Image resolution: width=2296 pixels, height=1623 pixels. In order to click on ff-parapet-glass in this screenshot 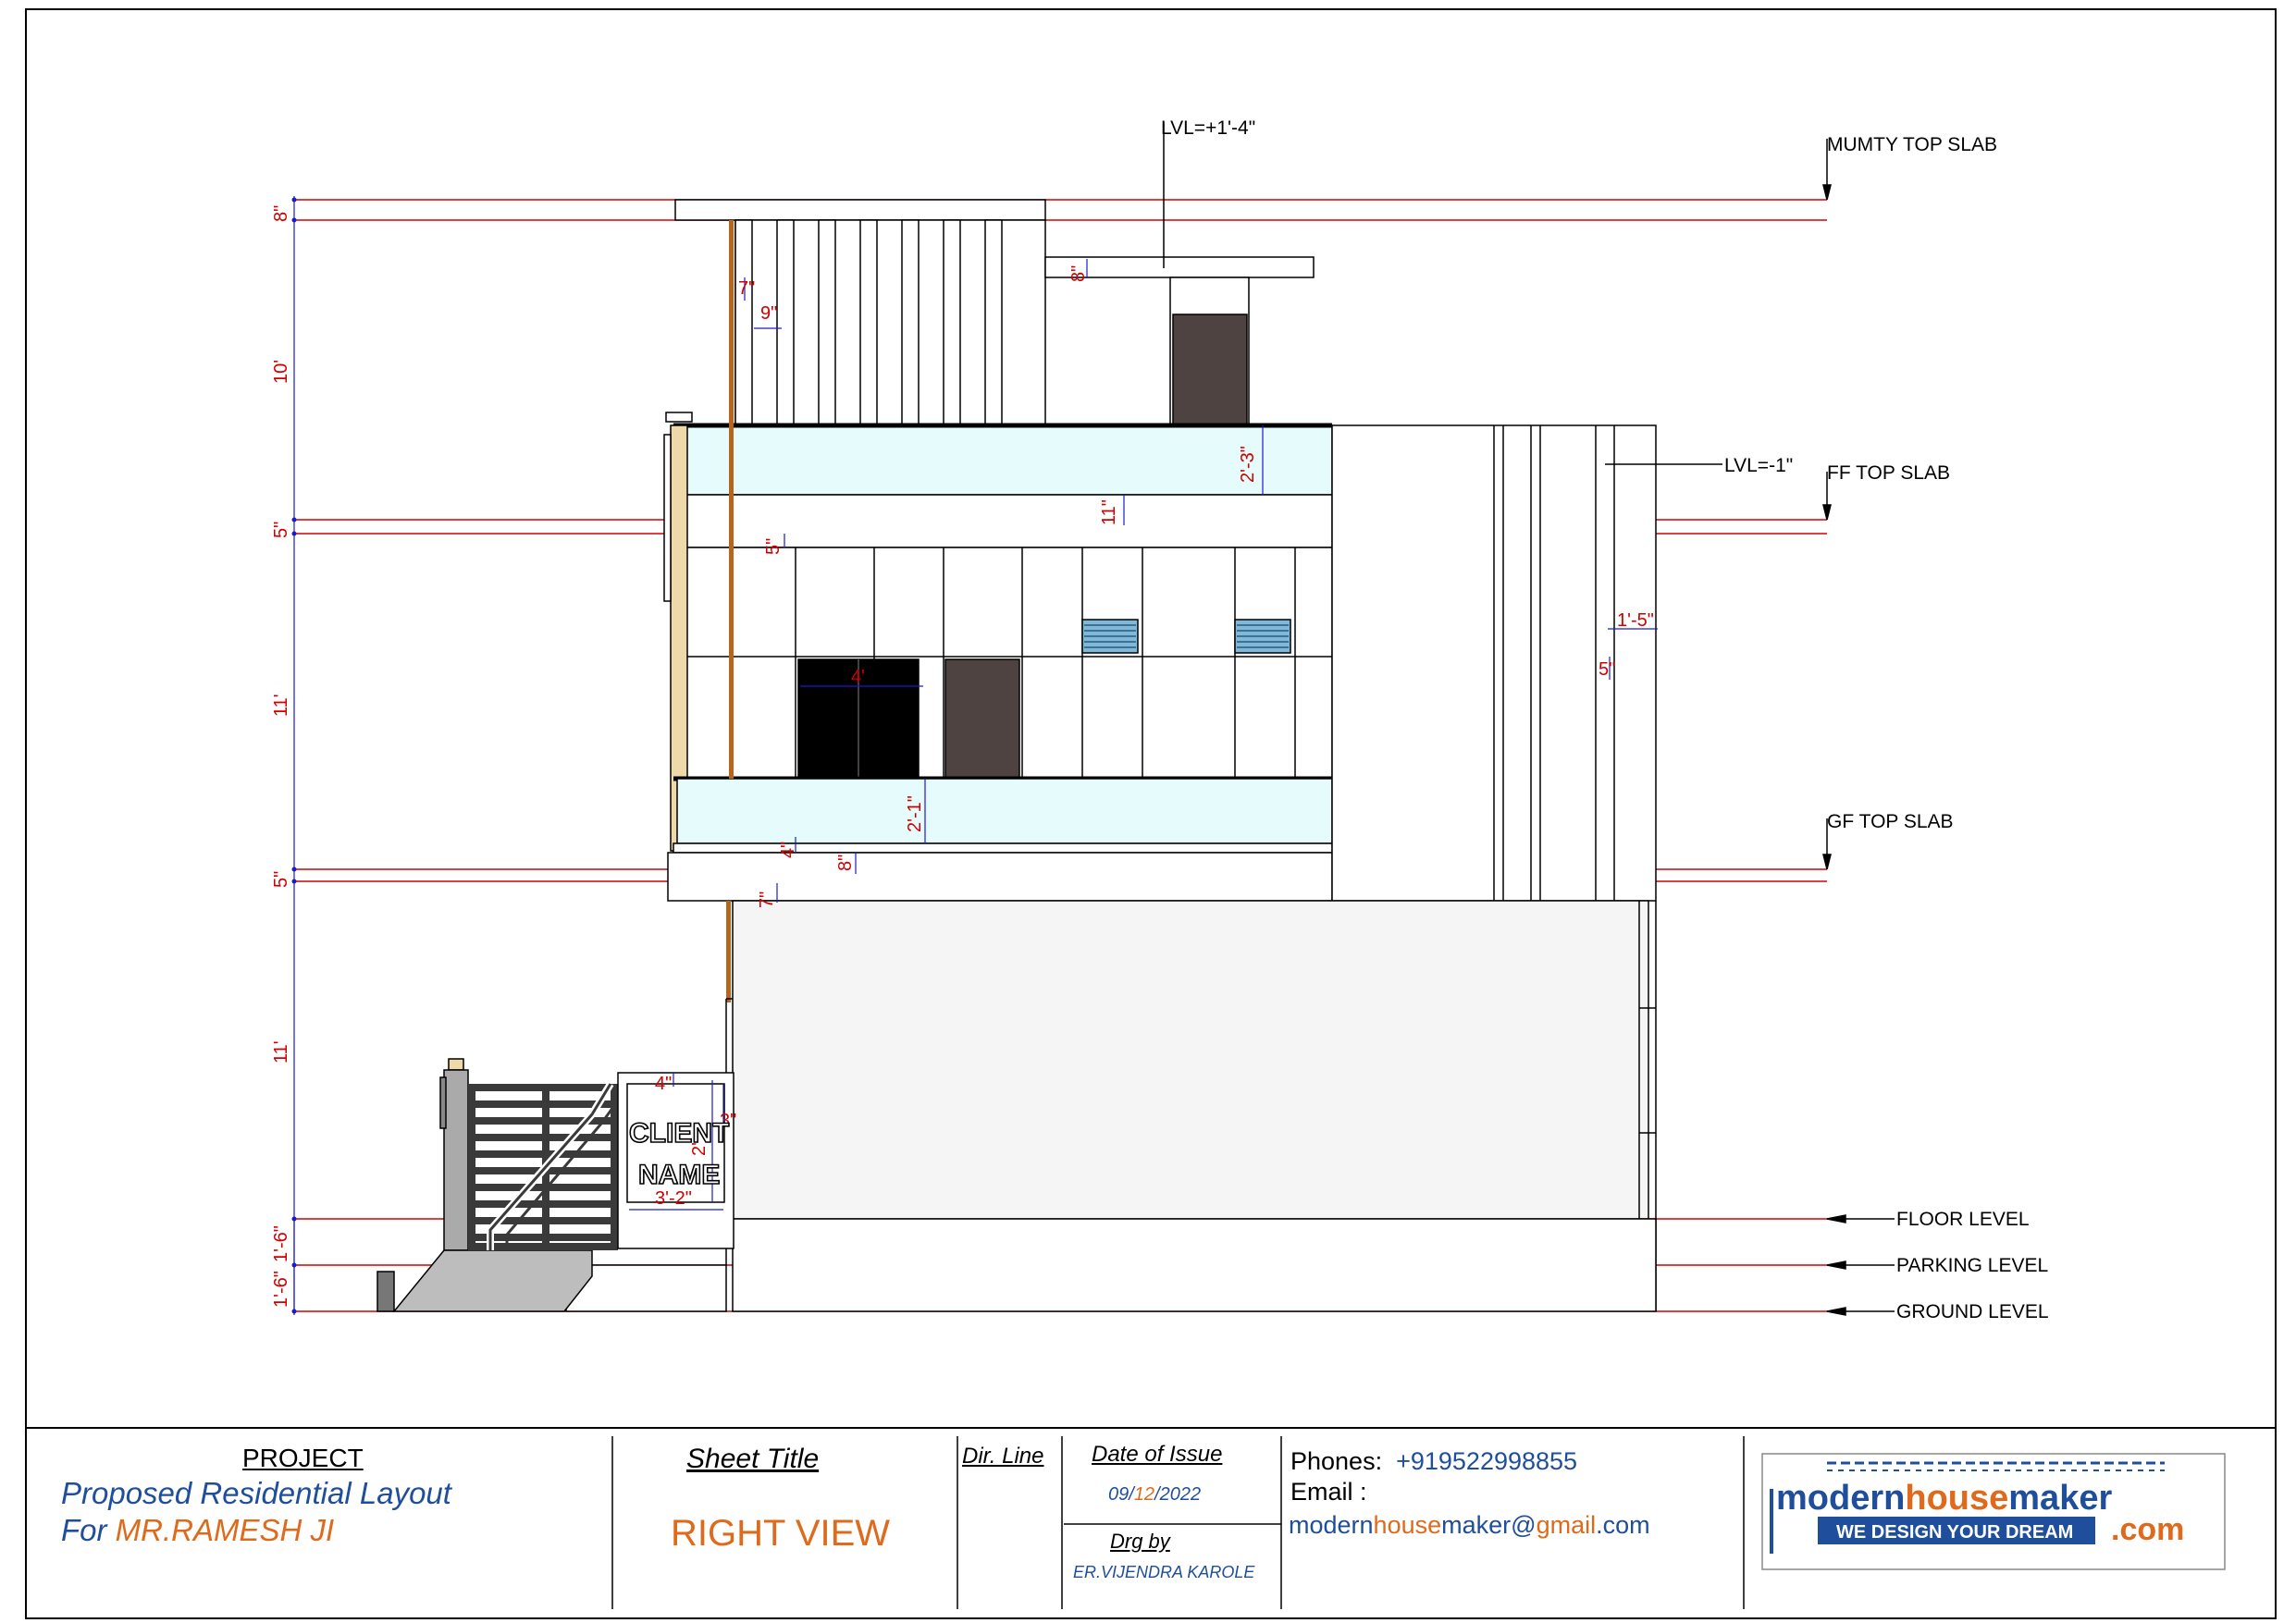, I will do `click(1003, 460)`.